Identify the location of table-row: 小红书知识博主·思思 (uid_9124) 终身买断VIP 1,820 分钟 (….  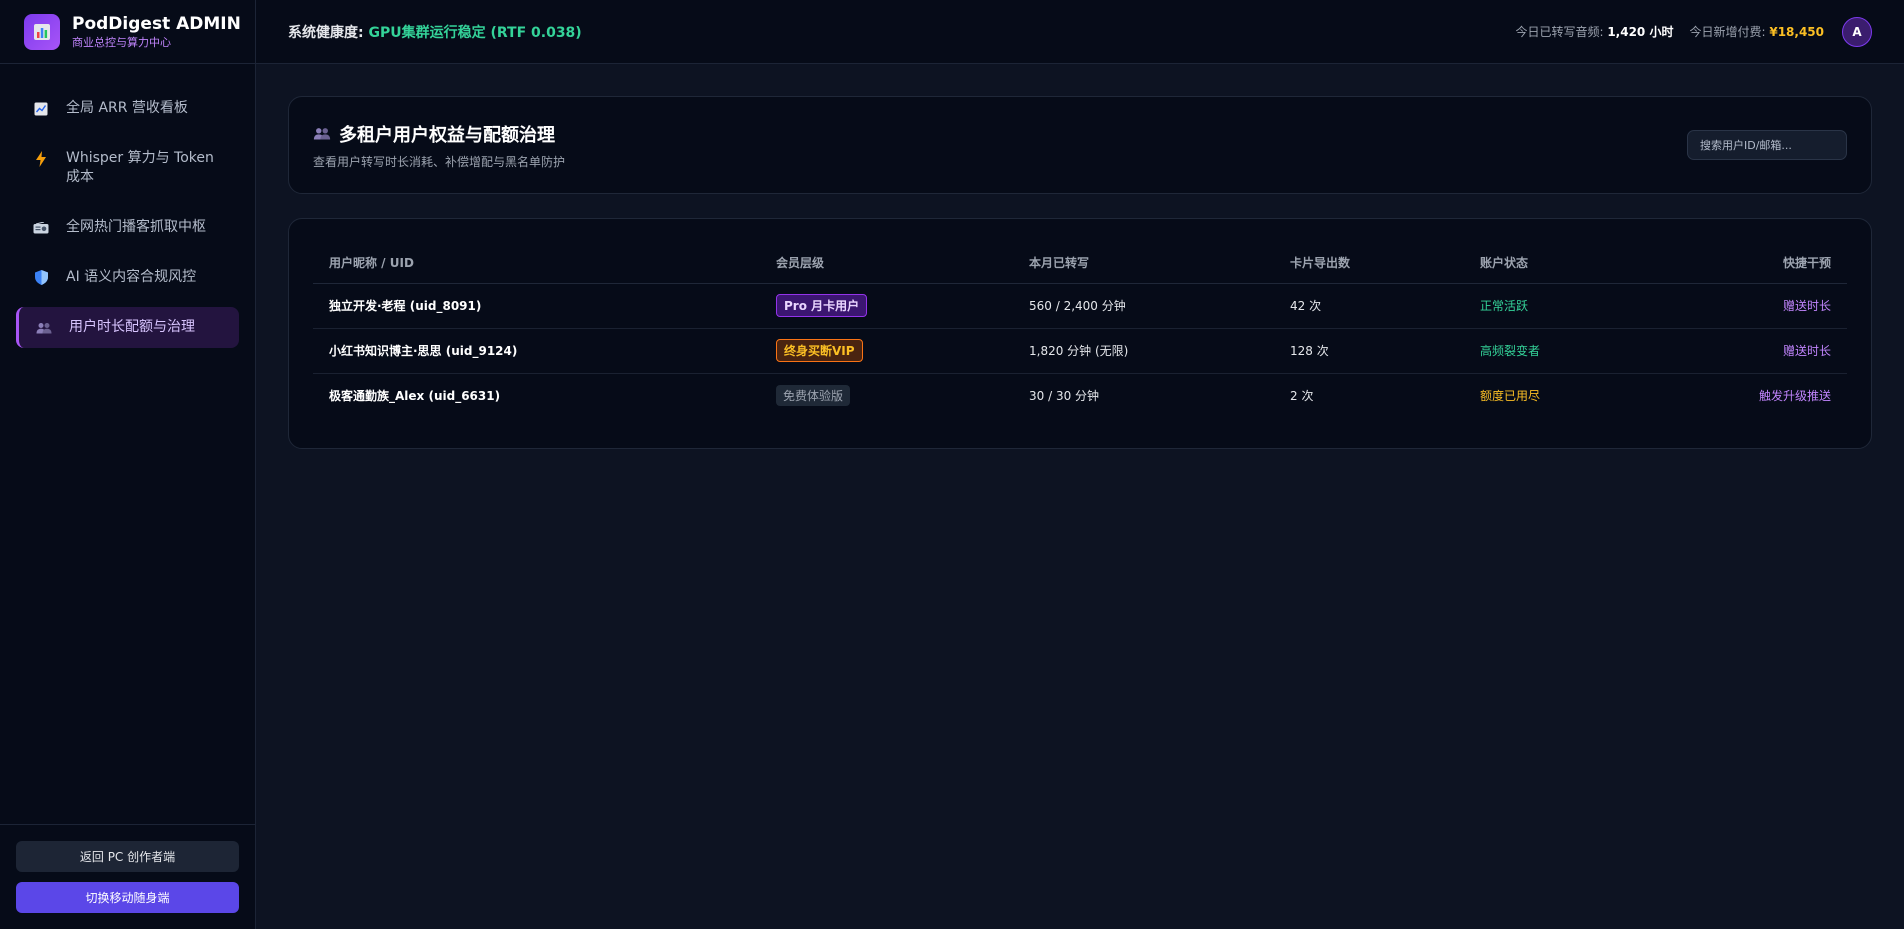
(1080, 351).